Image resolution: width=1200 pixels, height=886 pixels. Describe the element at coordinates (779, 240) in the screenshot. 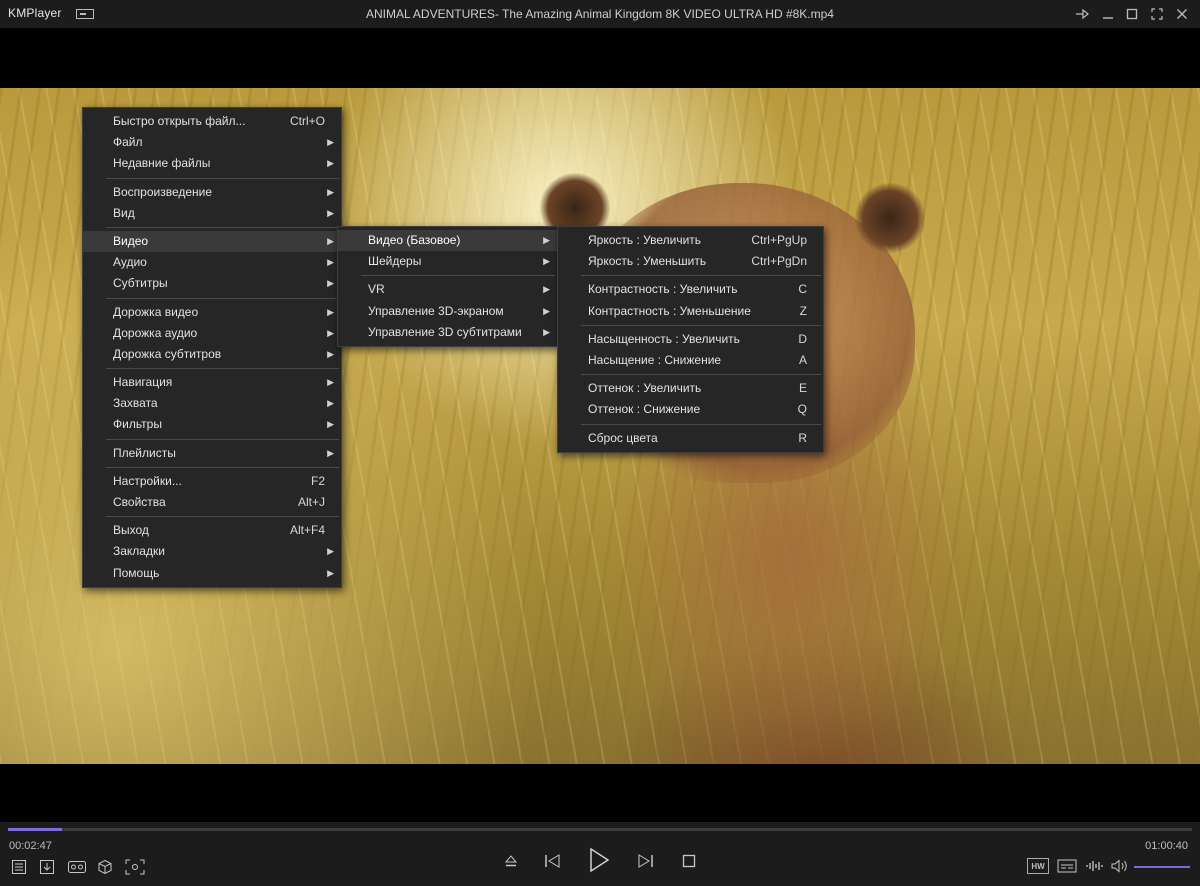

I see `menu-item-shortcut: Ctrl+PgUp` at that location.